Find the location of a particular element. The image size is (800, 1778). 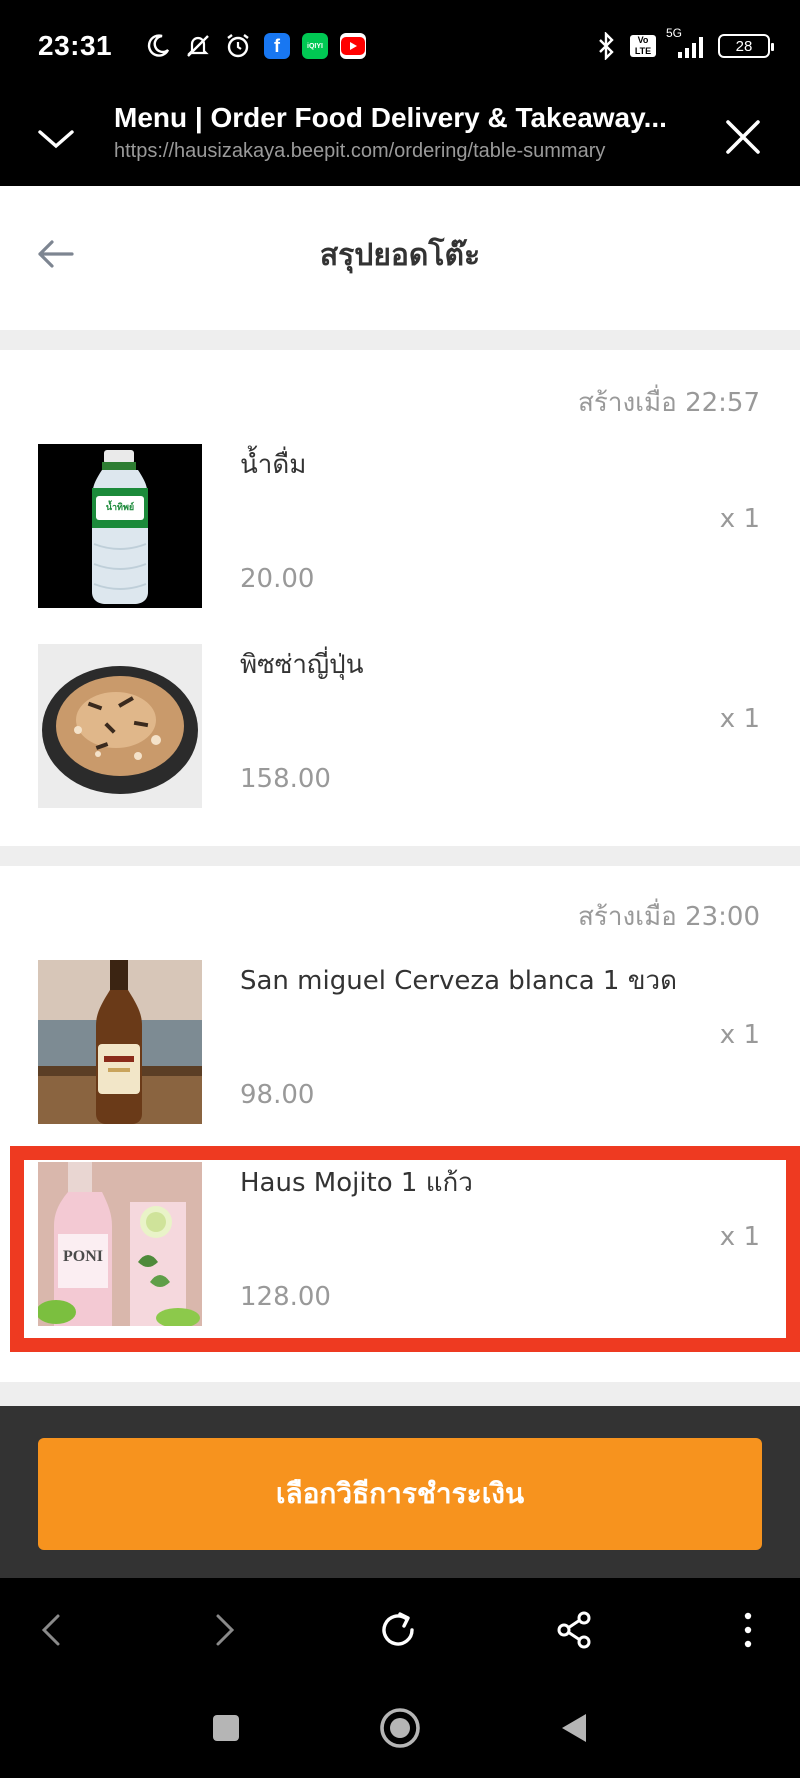

order-created-time: สร้างเมื่อ 23:00 is located at coordinates (669, 917).